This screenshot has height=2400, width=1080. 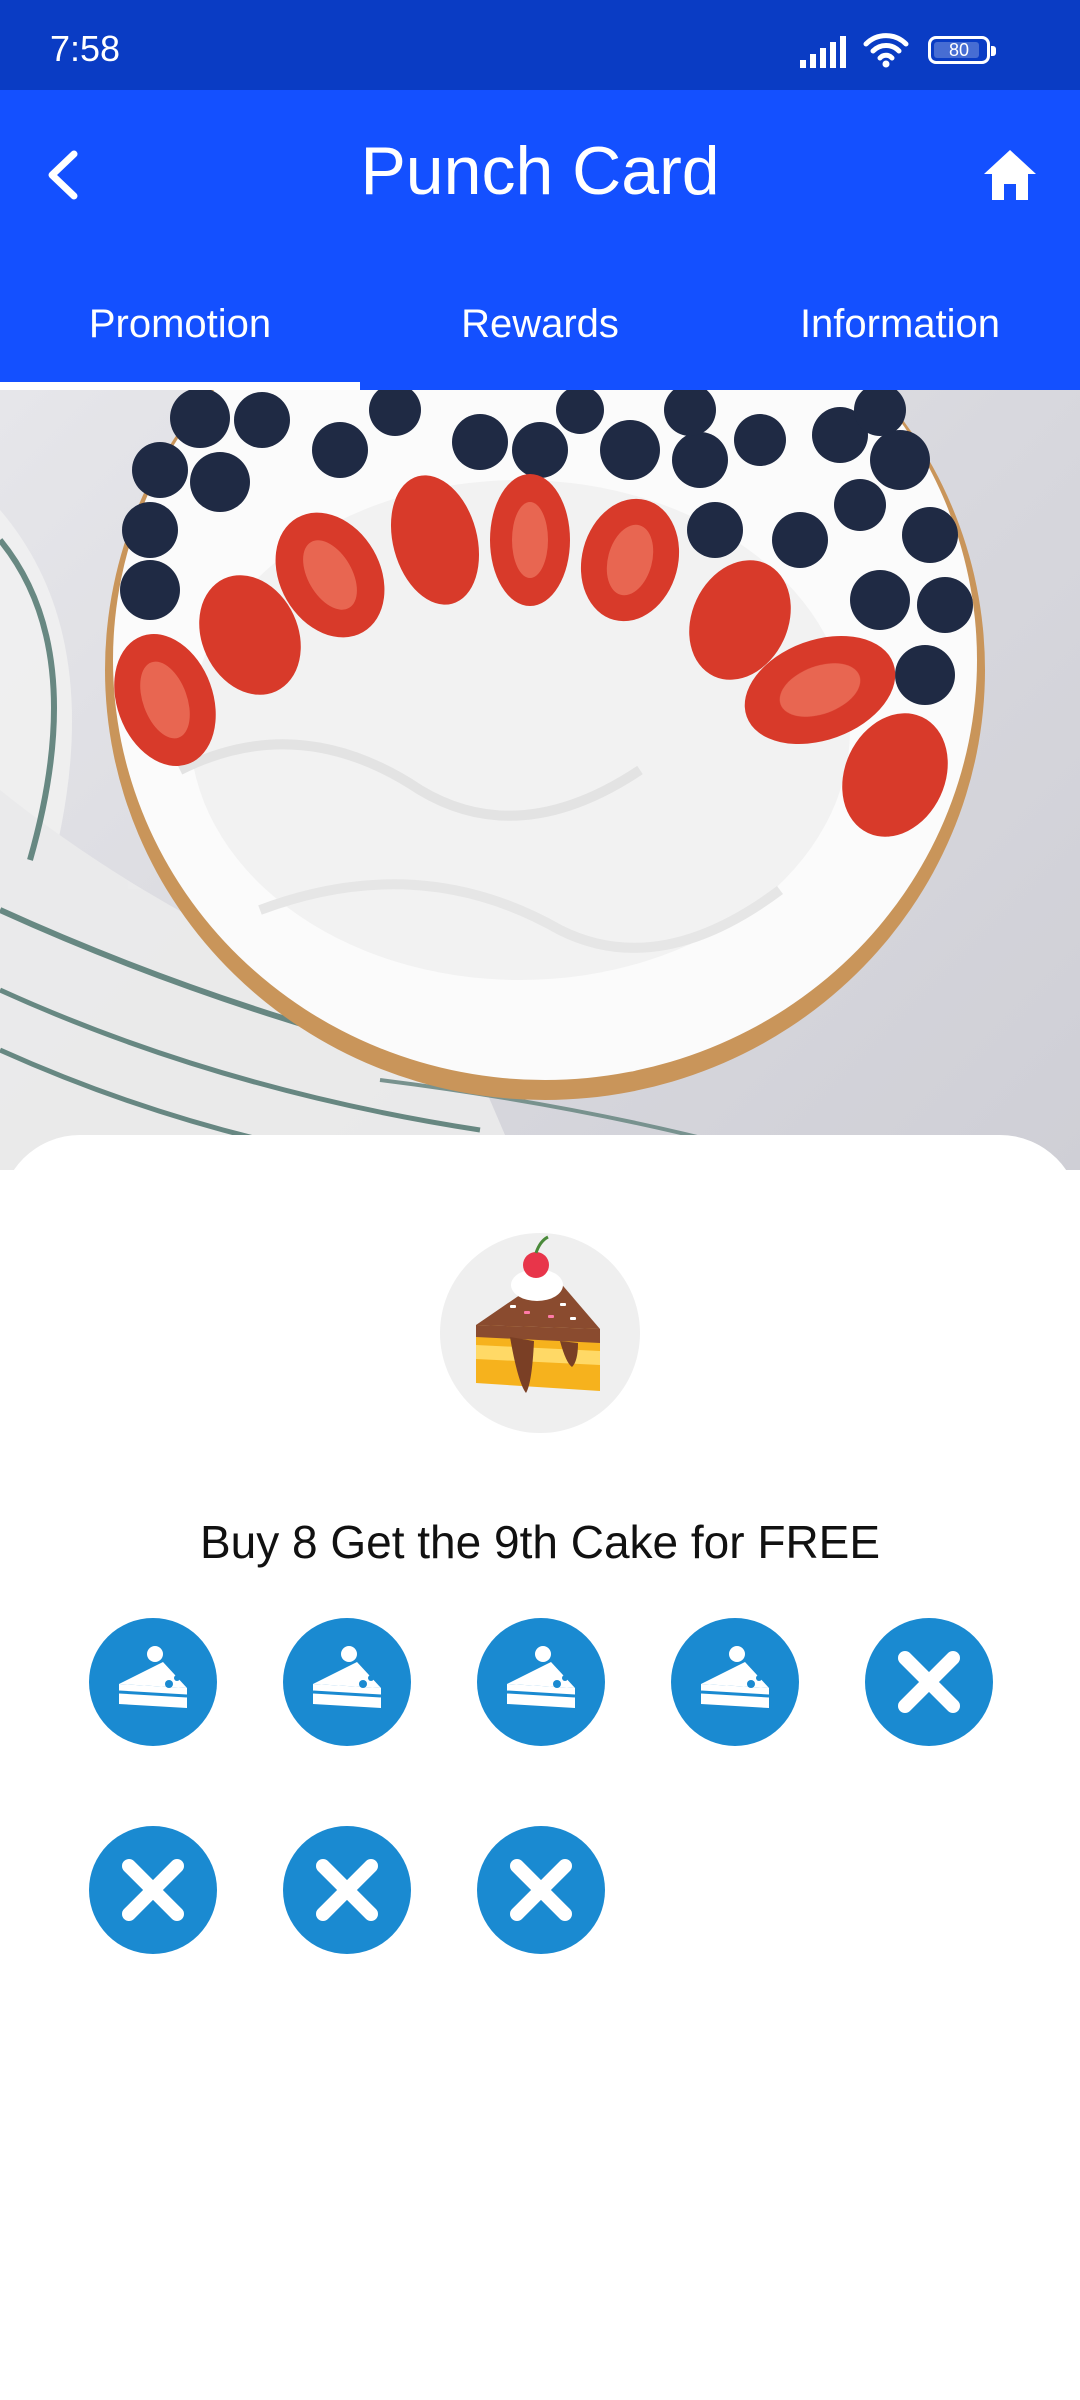 I want to click on battery-icon: 80, so click(x=962, y=50).